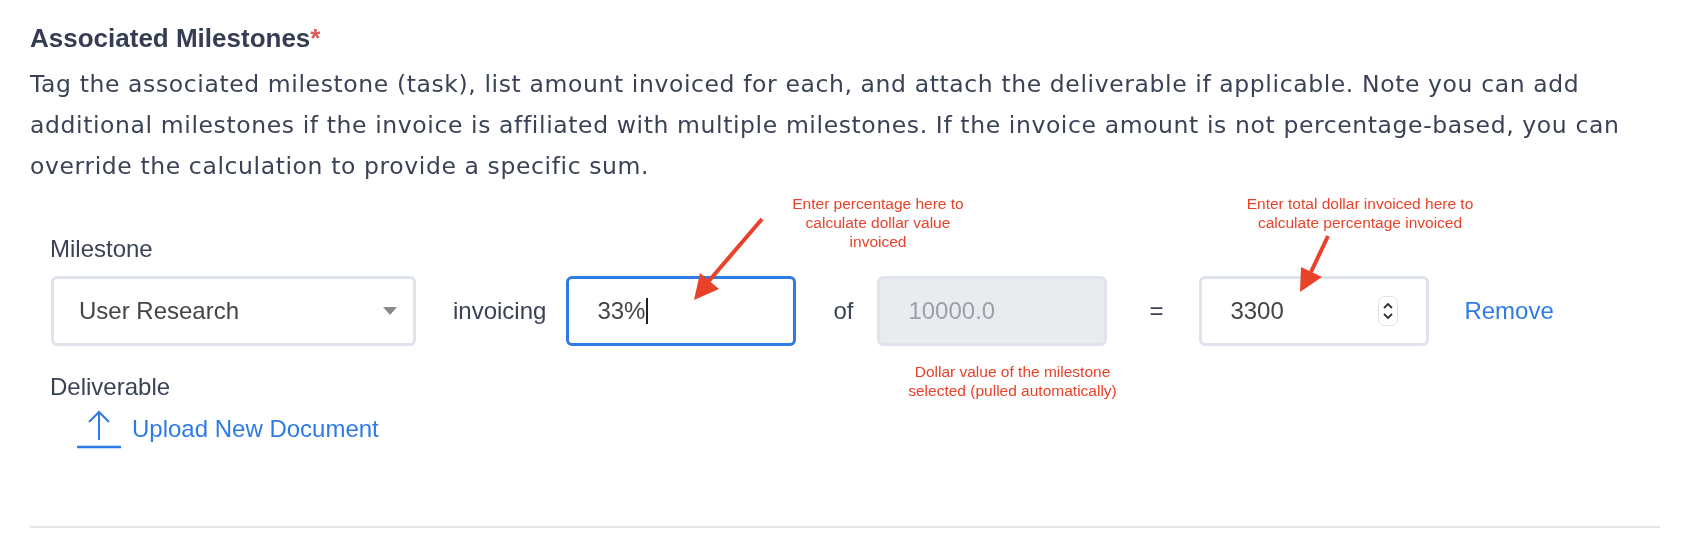 The image size is (1698, 540). What do you see at coordinates (1388, 311) in the screenshot?
I see `stepper-icon` at bounding box center [1388, 311].